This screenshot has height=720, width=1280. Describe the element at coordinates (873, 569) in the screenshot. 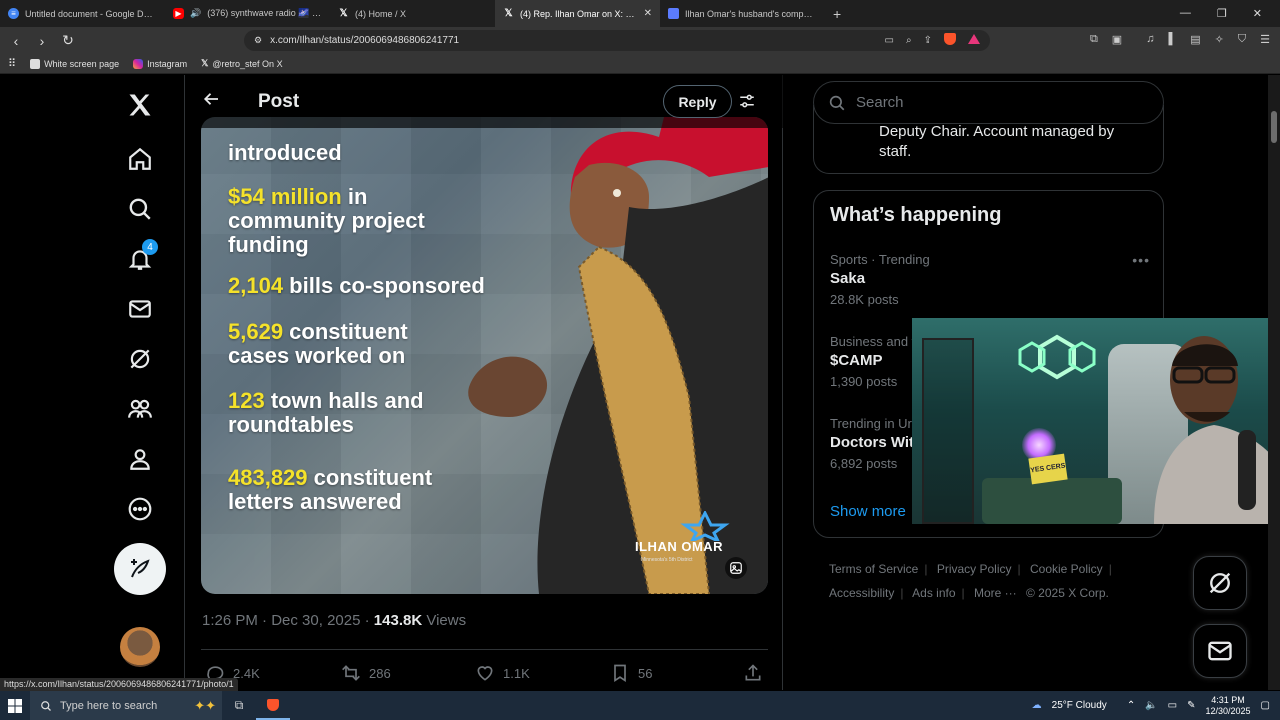

I see `footer-link: Terms of Service` at that location.